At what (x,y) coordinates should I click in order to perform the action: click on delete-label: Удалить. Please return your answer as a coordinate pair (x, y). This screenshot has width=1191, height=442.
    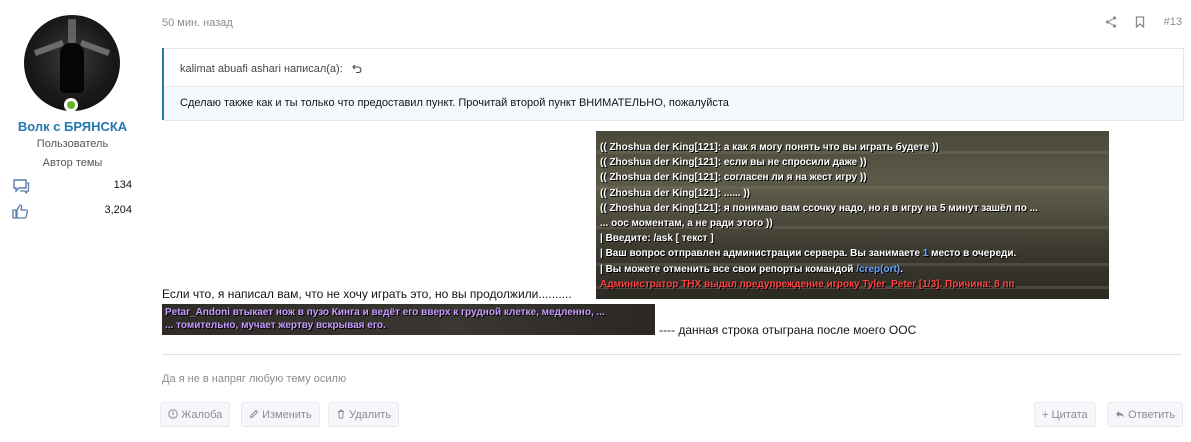
    Looking at the image, I should click on (370, 415).